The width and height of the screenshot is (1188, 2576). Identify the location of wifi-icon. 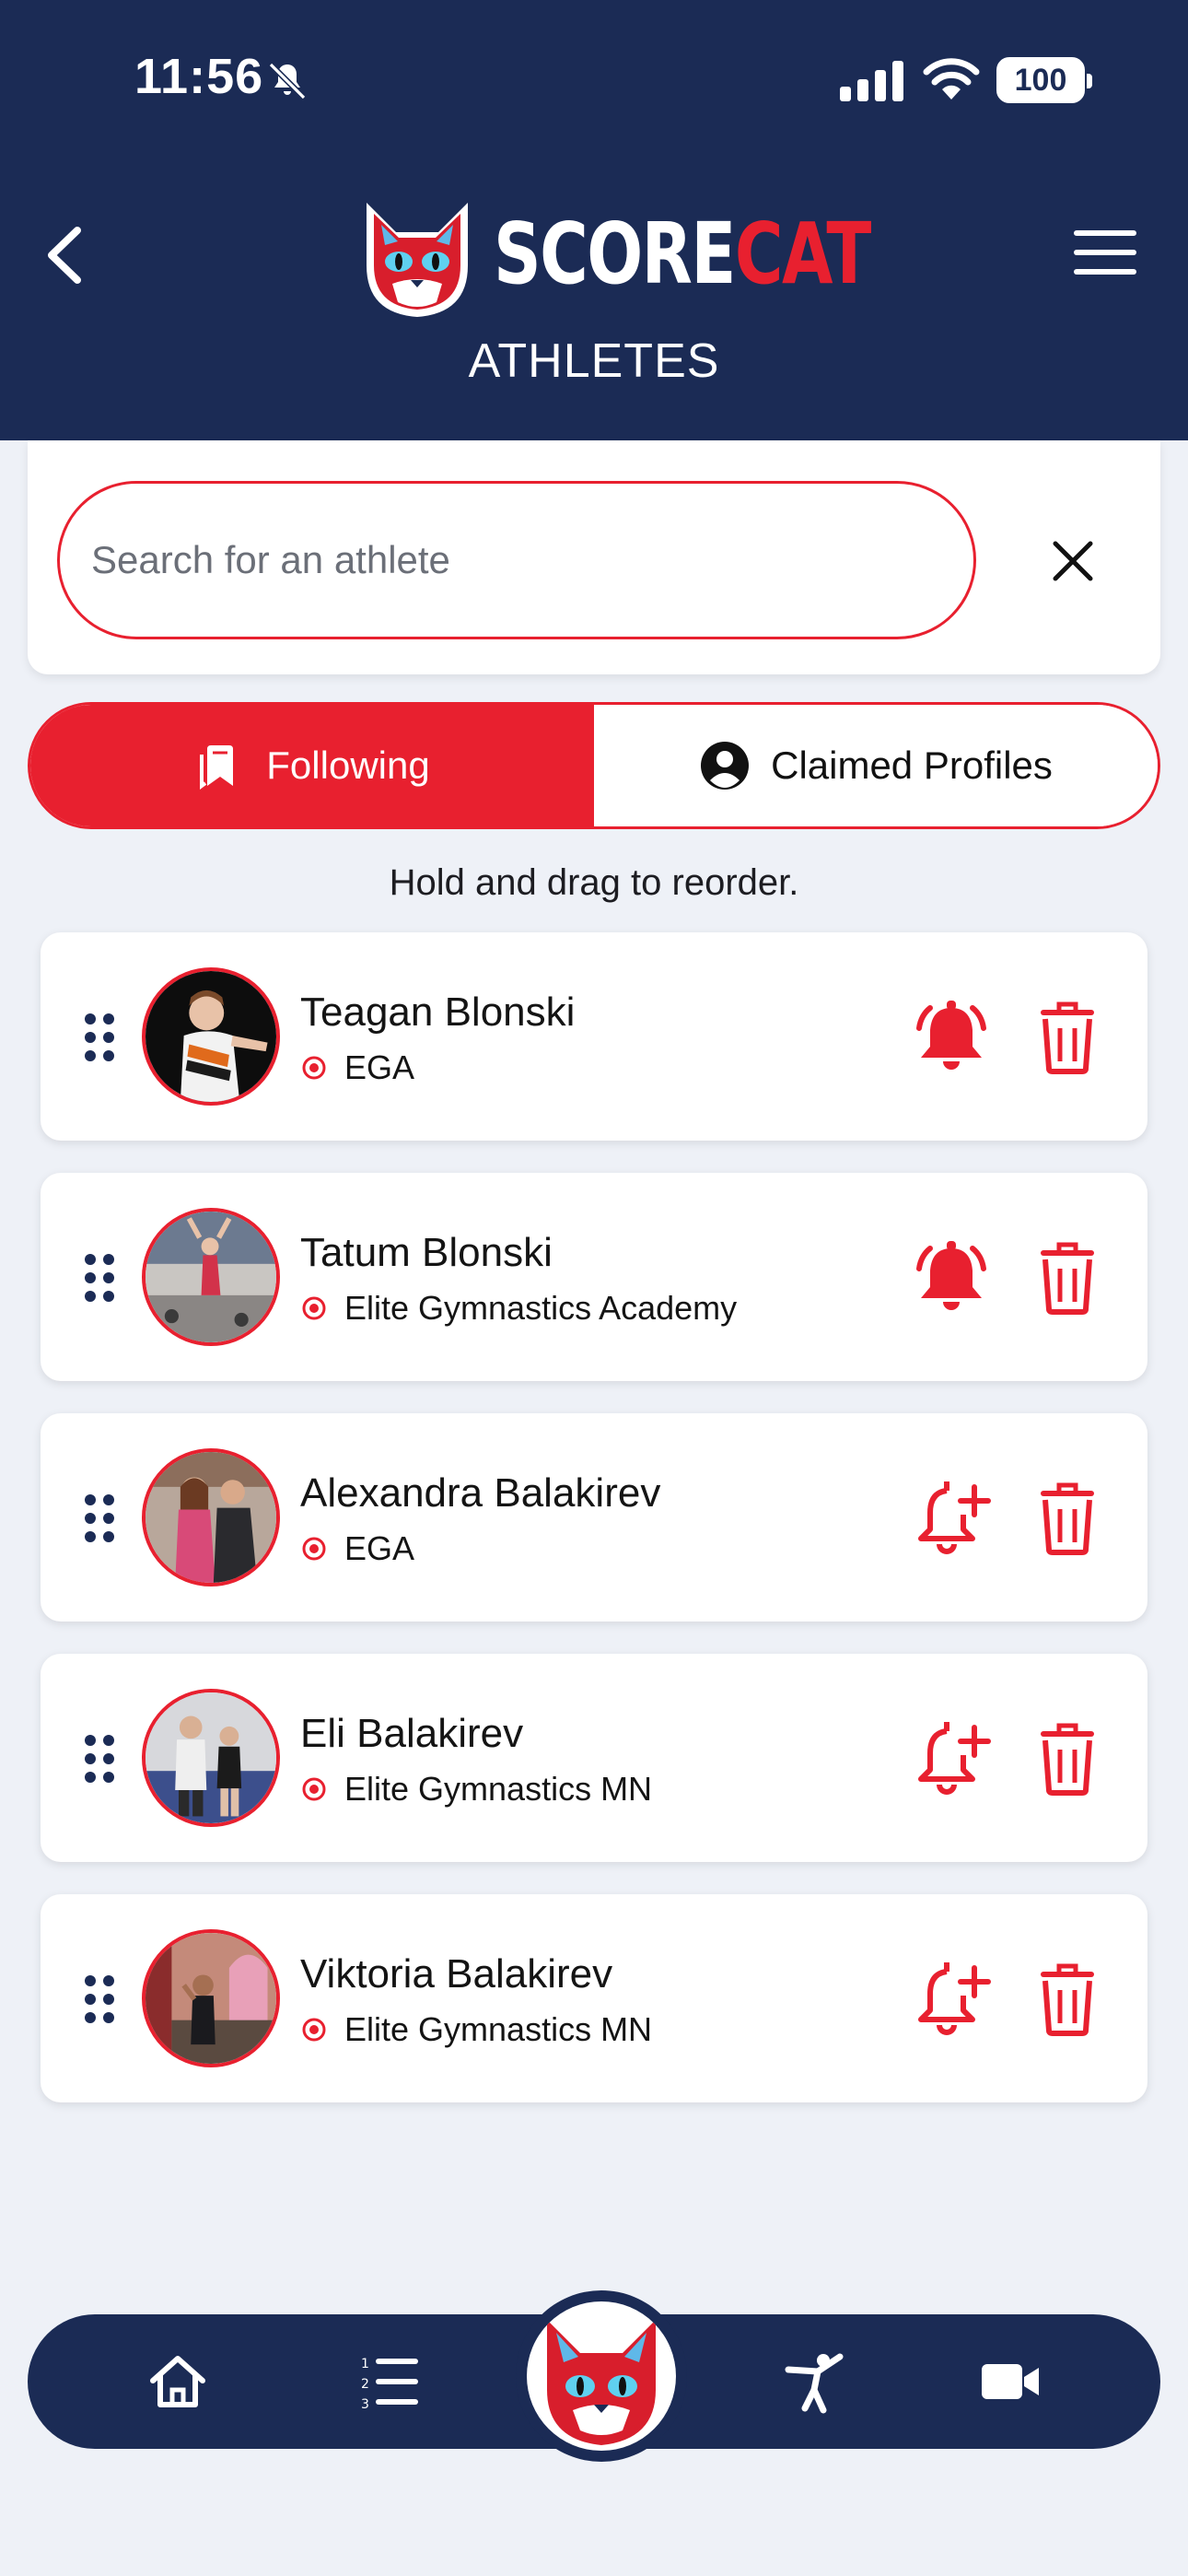
(951, 79).